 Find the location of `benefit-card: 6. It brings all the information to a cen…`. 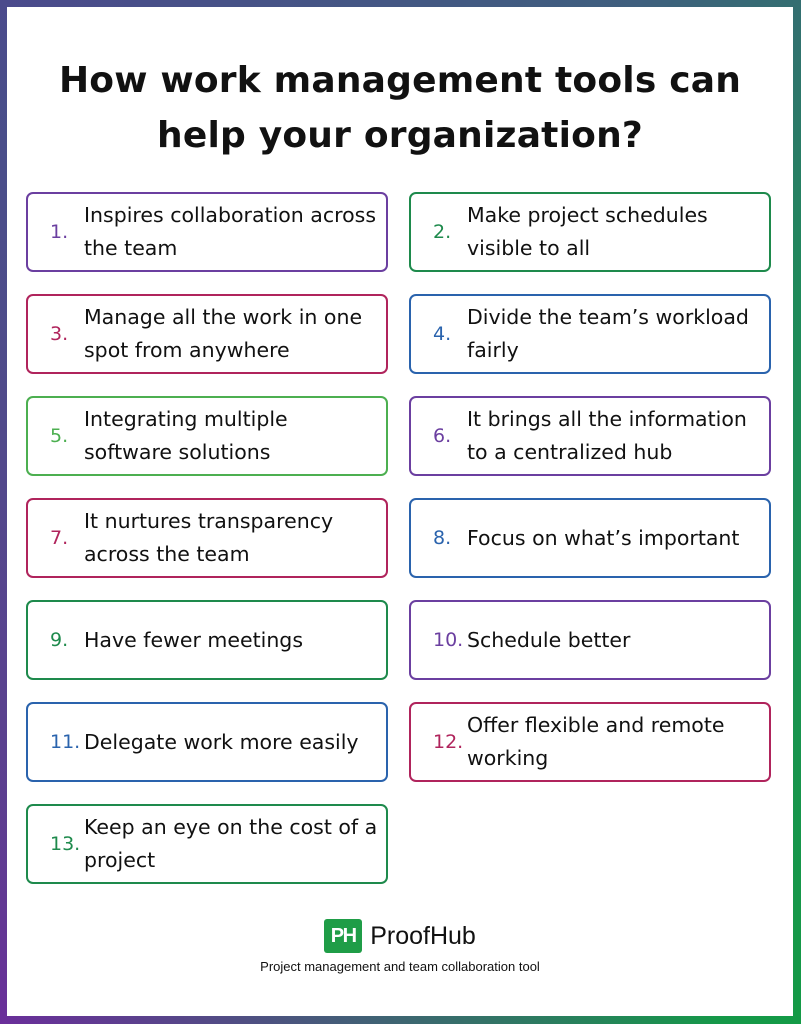

benefit-card: 6. It brings all the information to a cen… is located at coordinates (590, 436).